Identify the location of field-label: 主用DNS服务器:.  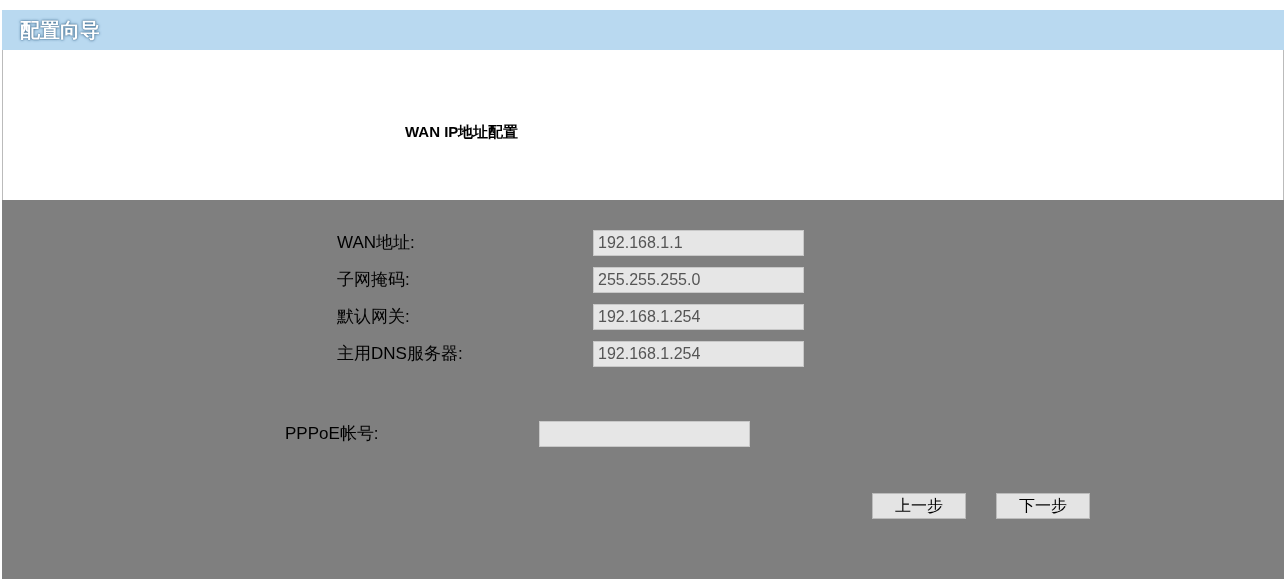
(400, 354).